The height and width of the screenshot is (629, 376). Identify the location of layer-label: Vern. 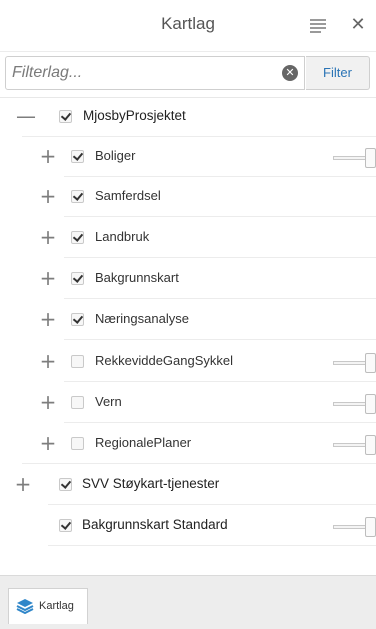
(108, 401).